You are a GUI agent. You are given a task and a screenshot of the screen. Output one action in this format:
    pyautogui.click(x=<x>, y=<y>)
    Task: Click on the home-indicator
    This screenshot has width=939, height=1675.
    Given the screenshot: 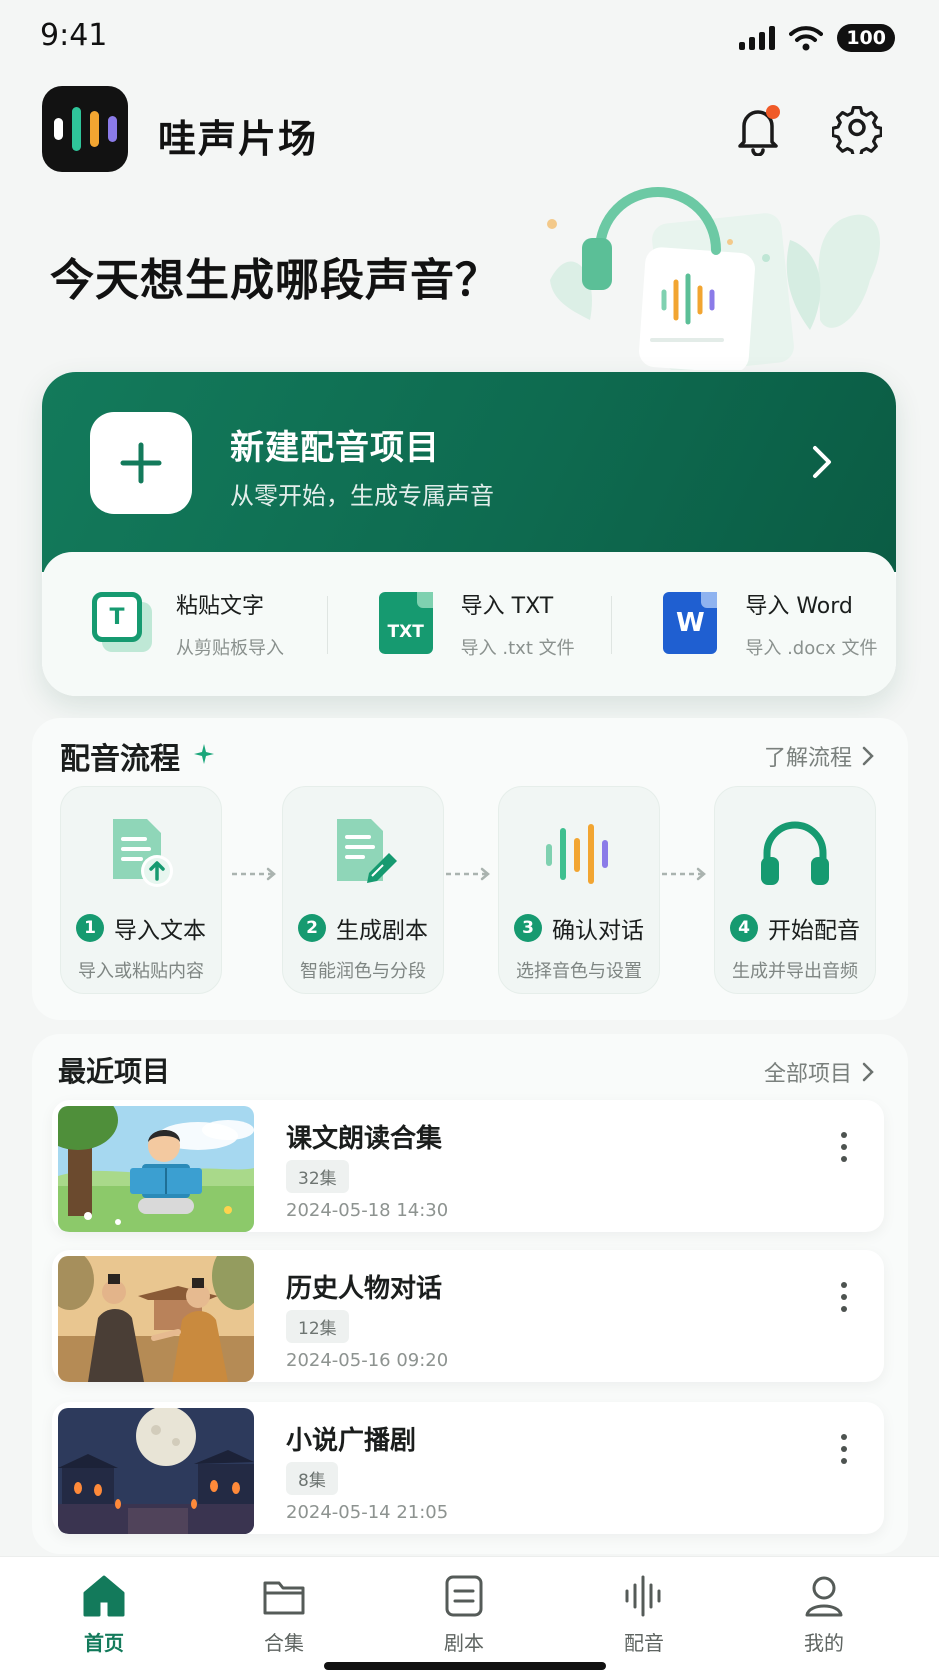 What is the action you would take?
    pyautogui.click(x=465, y=1666)
    